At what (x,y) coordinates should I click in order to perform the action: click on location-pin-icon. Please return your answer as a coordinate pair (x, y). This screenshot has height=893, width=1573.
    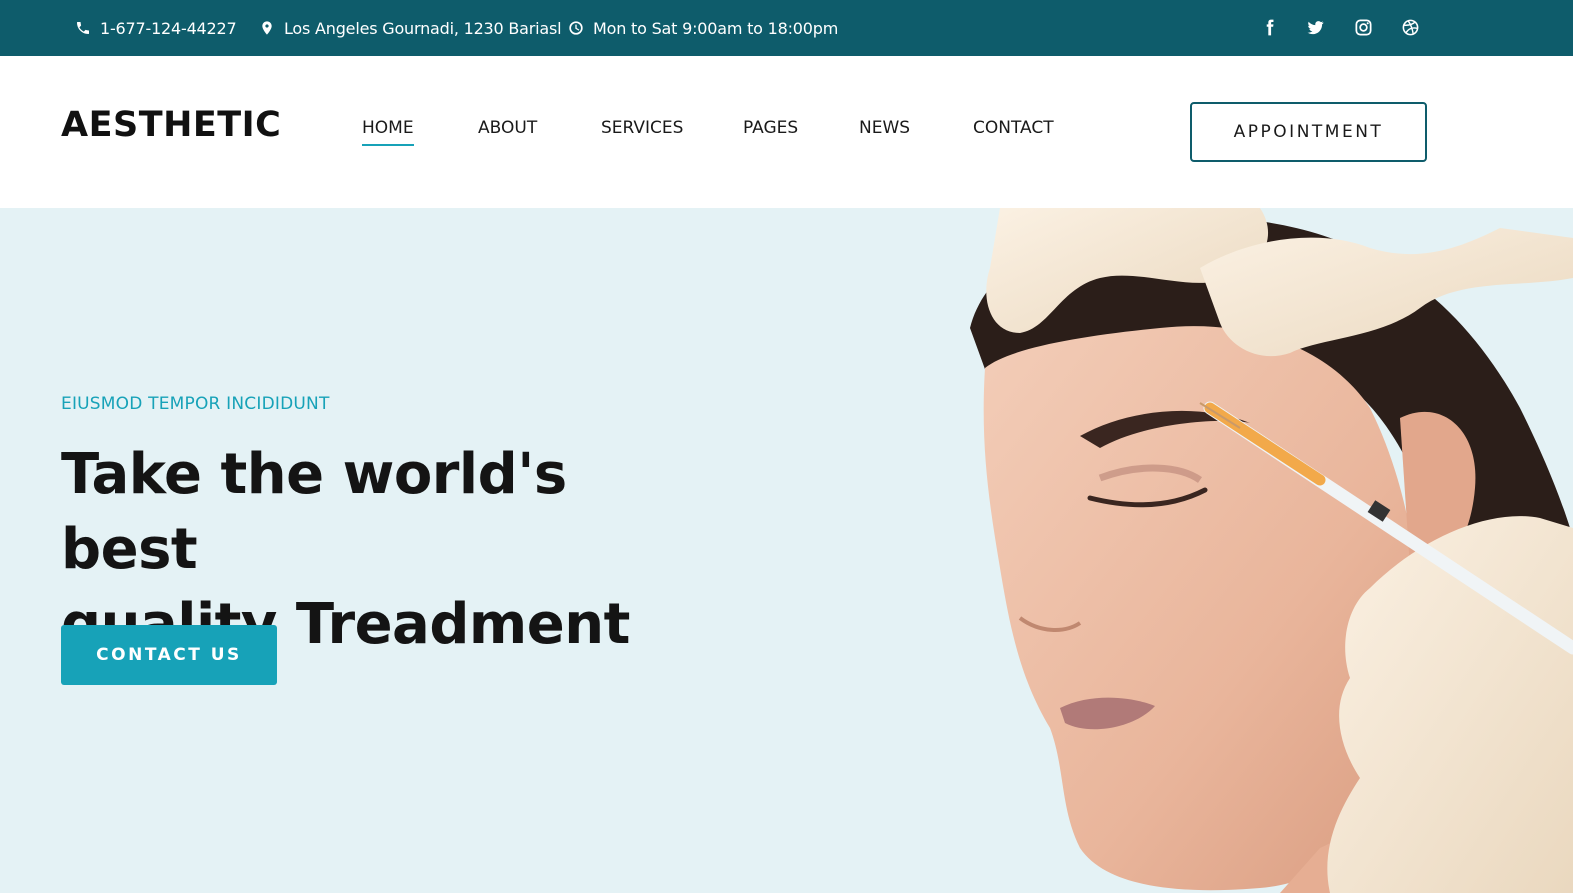
    Looking at the image, I should click on (267, 28).